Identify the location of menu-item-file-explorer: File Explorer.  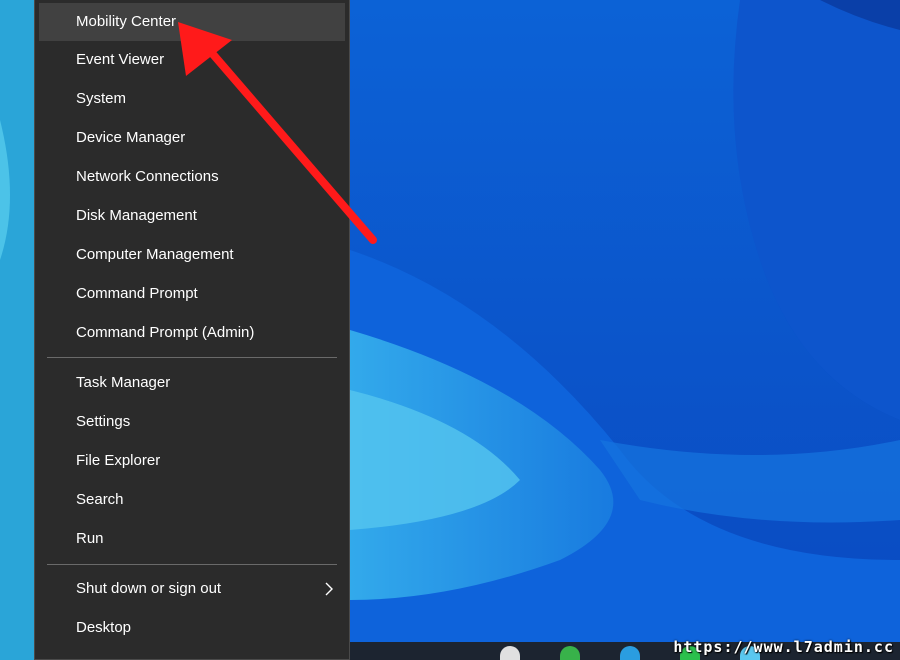
(192, 461).